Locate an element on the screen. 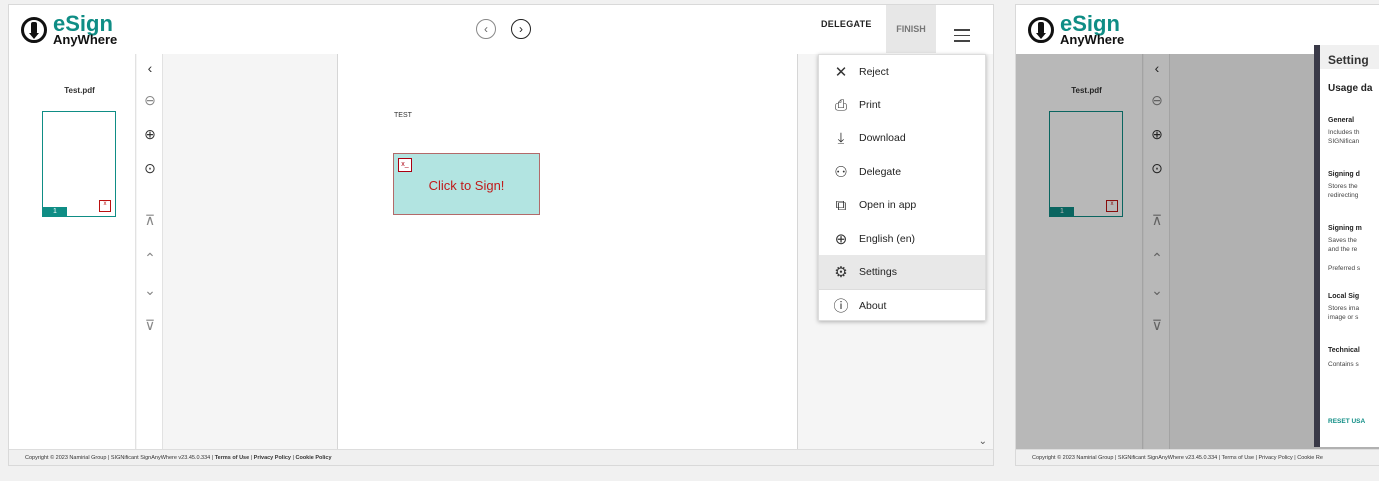  menu-item-label: English (en) is located at coordinates (887, 238).